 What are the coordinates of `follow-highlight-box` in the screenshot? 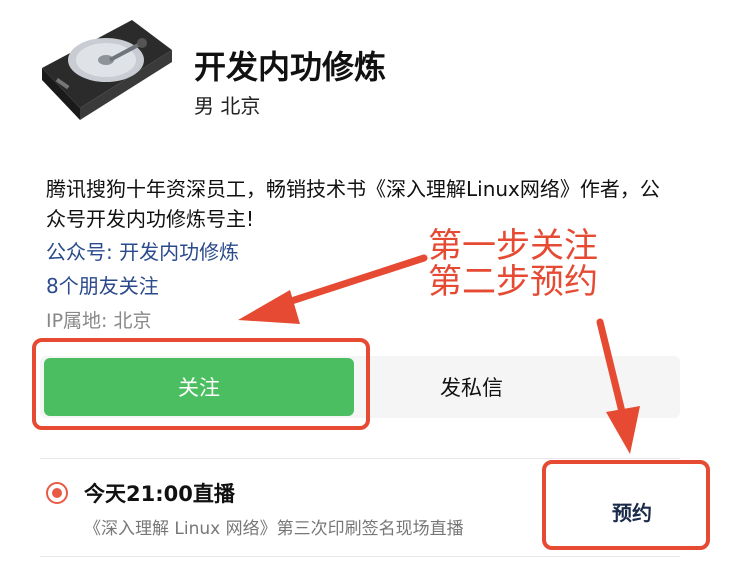 It's located at (201, 384).